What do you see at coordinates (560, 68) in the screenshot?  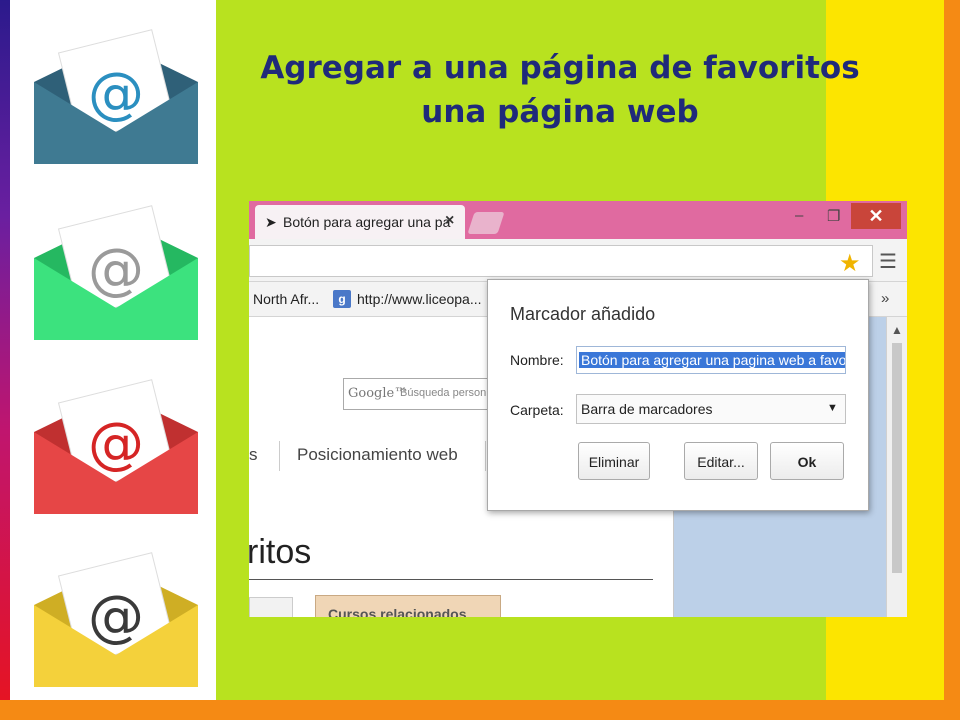 I see `slide-title-line-1: Agregar a una página de favoritos` at bounding box center [560, 68].